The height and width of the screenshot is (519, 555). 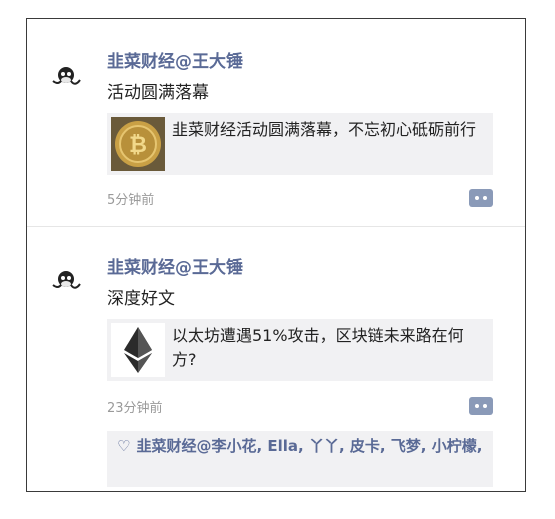 What do you see at coordinates (124, 446) in the screenshot?
I see `heart-outline-icon: ♡` at bounding box center [124, 446].